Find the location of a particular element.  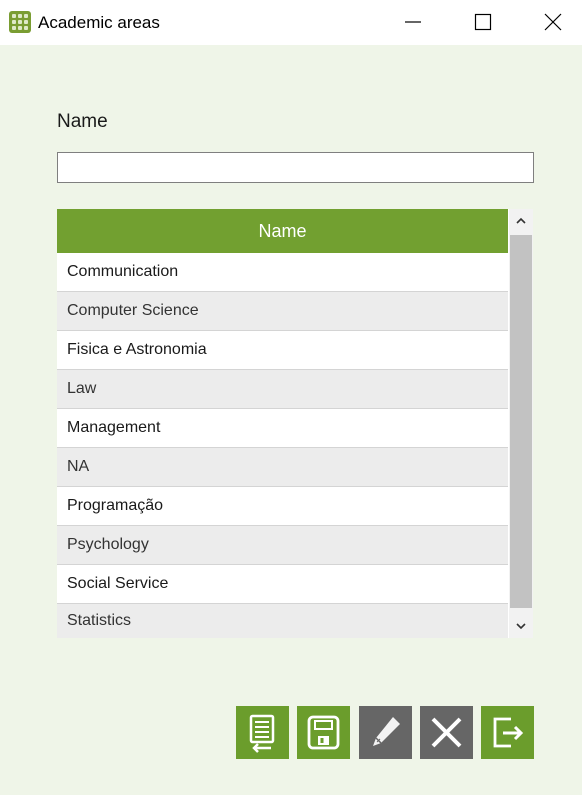

table-row: NA is located at coordinates (282, 467).